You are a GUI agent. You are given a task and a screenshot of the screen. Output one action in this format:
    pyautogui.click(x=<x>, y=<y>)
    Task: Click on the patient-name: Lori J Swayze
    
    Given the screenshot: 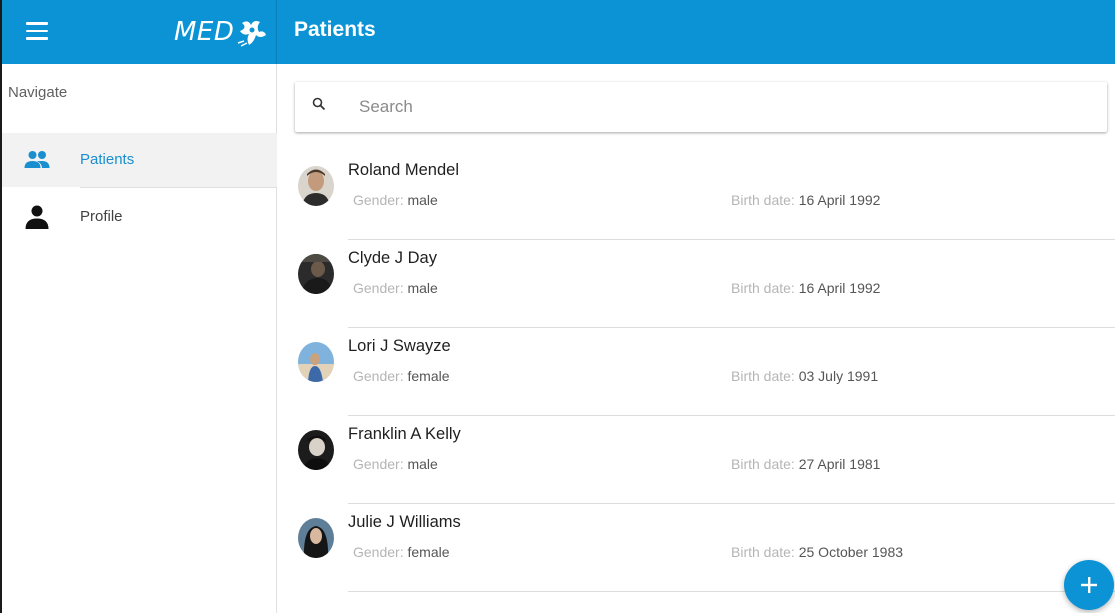 What is the action you would take?
    pyautogui.click(x=399, y=346)
    